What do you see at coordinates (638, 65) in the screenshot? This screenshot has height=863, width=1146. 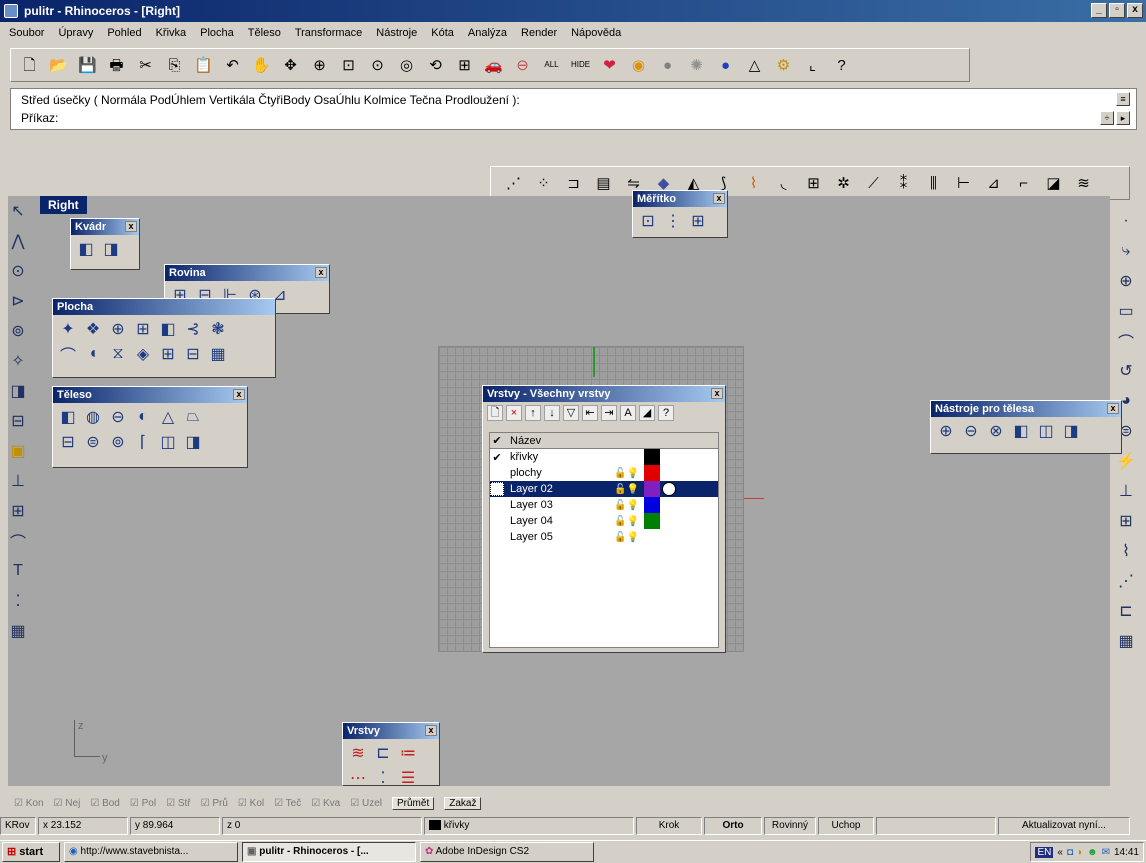 I see `color-wheel-icon: ◉` at bounding box center [638, 65].